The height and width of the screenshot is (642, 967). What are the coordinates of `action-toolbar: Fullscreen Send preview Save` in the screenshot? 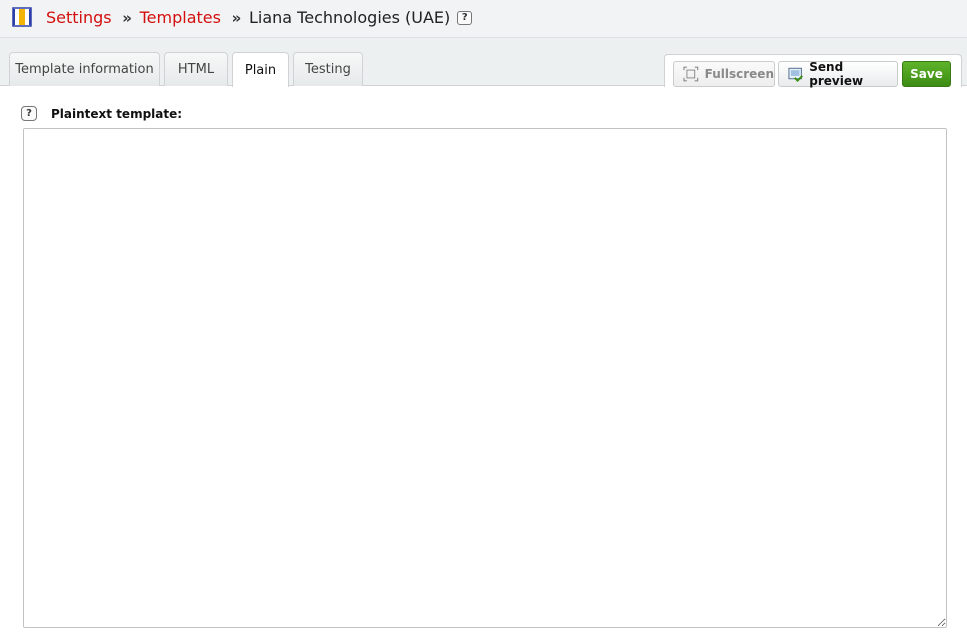 It's located at (813, 71).